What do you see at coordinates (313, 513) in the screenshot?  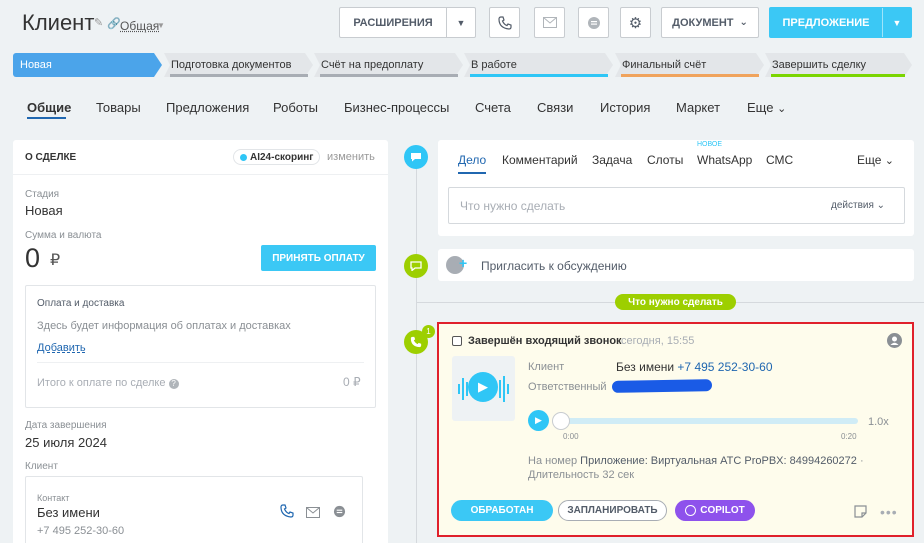 I see `contact-mail-icon` at bounding box center [313, 513].